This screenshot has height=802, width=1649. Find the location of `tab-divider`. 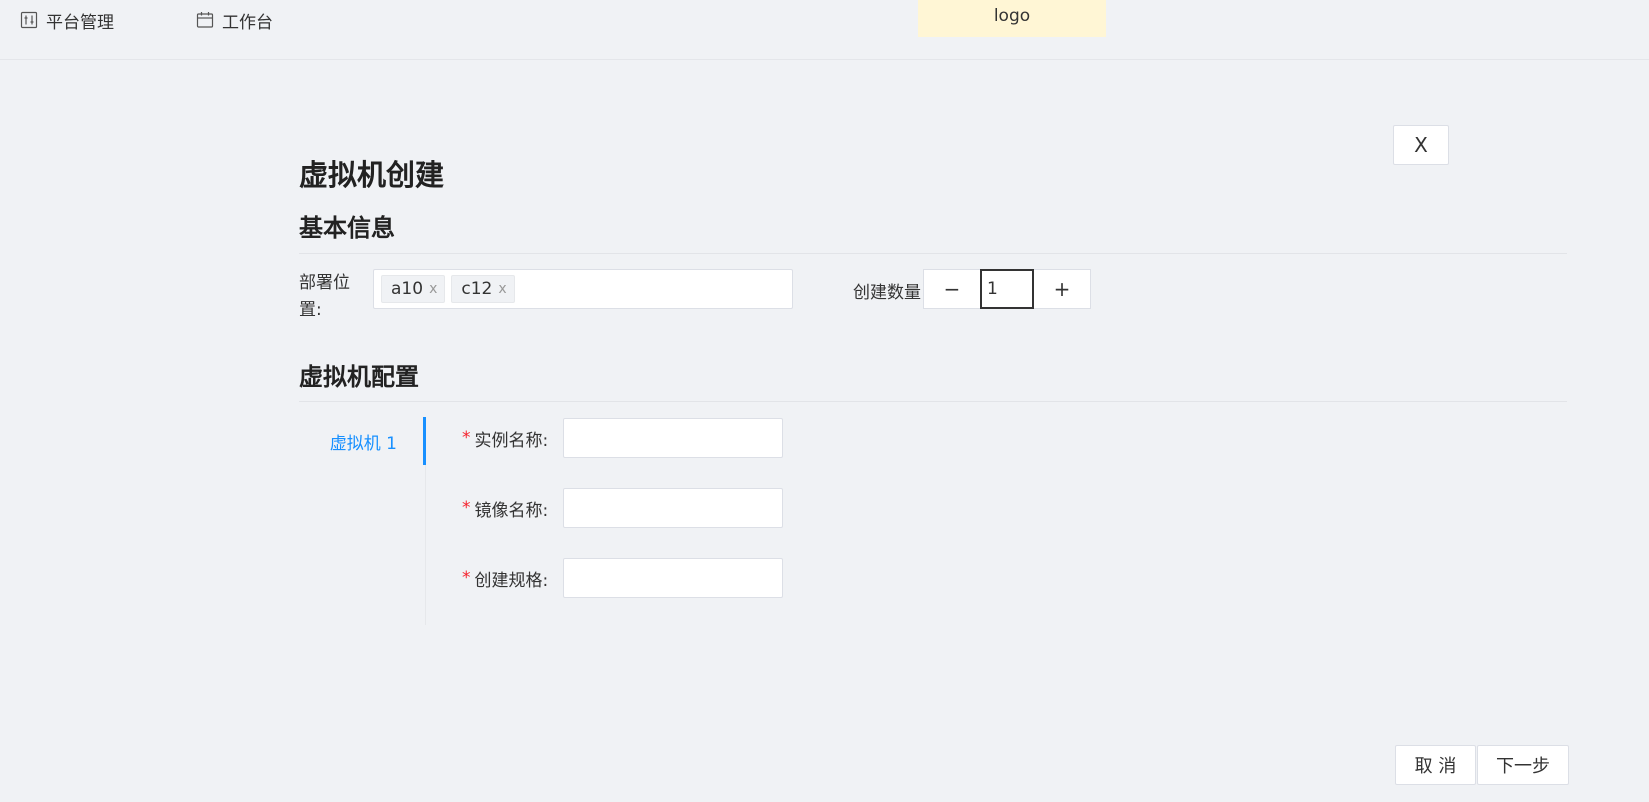

tab-divider is located at coordinates (425, 545).